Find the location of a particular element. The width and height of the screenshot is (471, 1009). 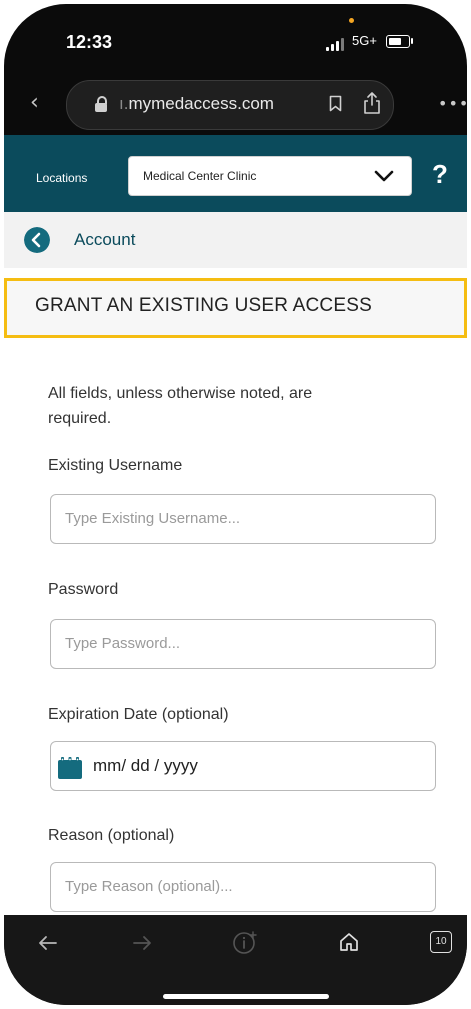

network-type: 5G+ is located at coordinates (364, 40).